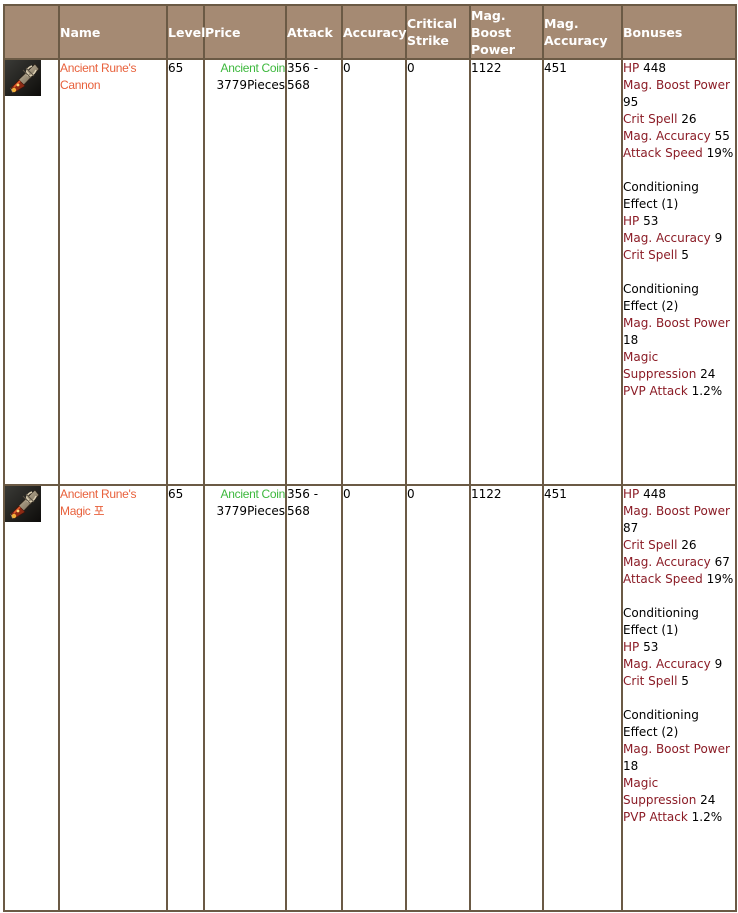  I want to click on header-accuracy: Accuracy, so click(374, 32).